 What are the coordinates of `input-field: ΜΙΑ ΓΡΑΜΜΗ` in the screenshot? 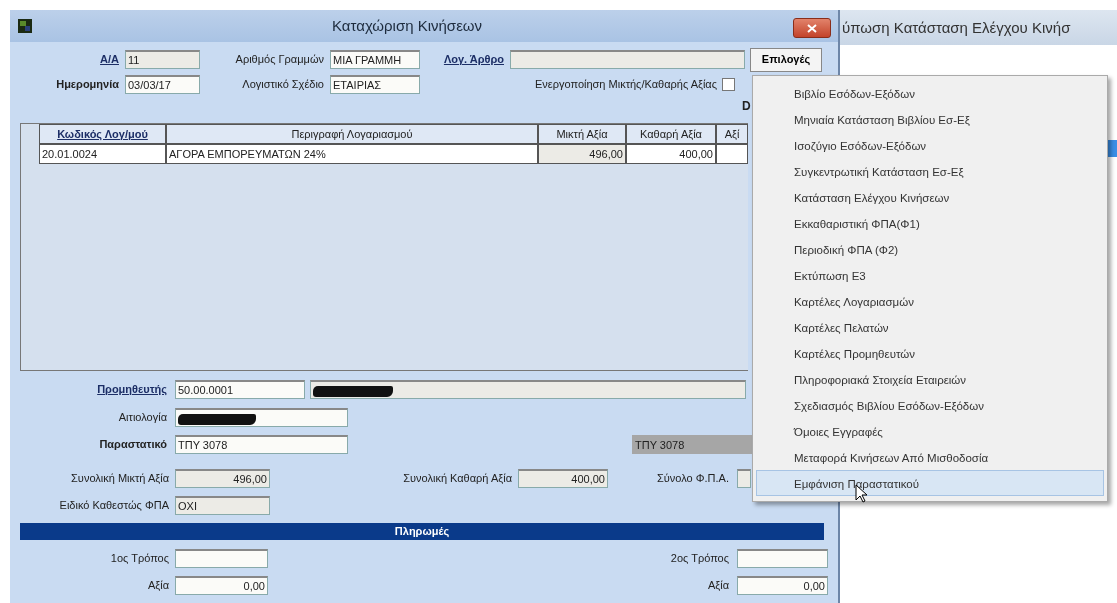 It's located at (375, 59).